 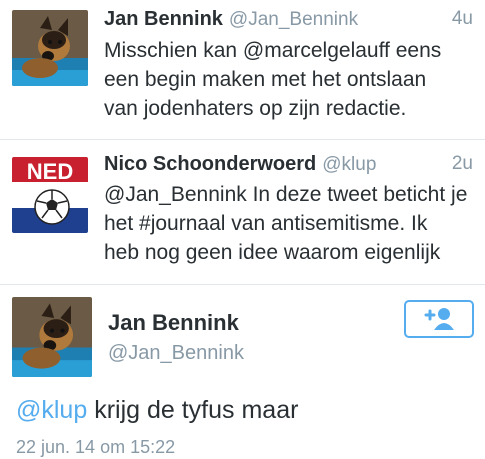 What do you see at coordinates (173, 323) in the screenshot?
I see `detail-author-name: Jan Bennink` at bounding box center [173, 323].